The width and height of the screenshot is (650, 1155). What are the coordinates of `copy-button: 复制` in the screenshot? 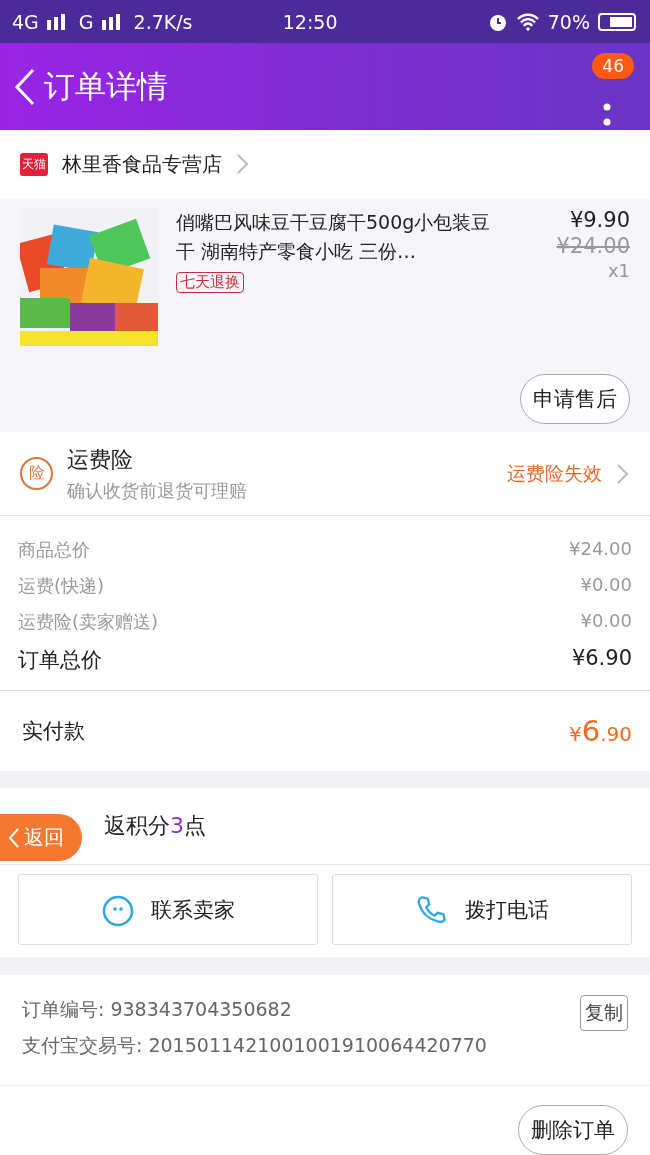 It's located at (604, 1013).